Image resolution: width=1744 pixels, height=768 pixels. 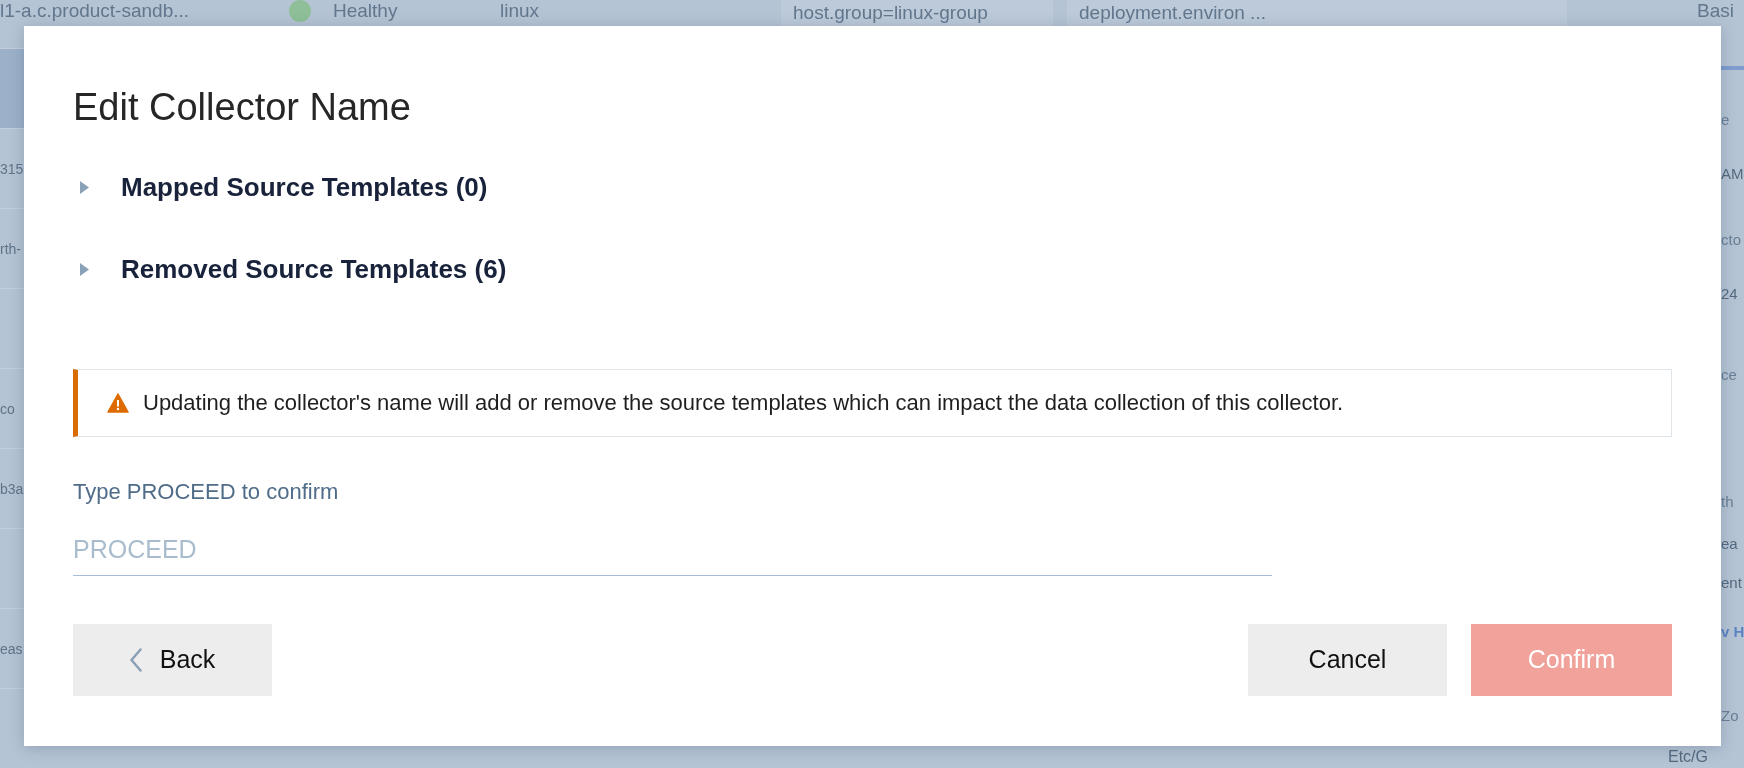 I want to click on os-label: linux, so click(x=520, y=11).